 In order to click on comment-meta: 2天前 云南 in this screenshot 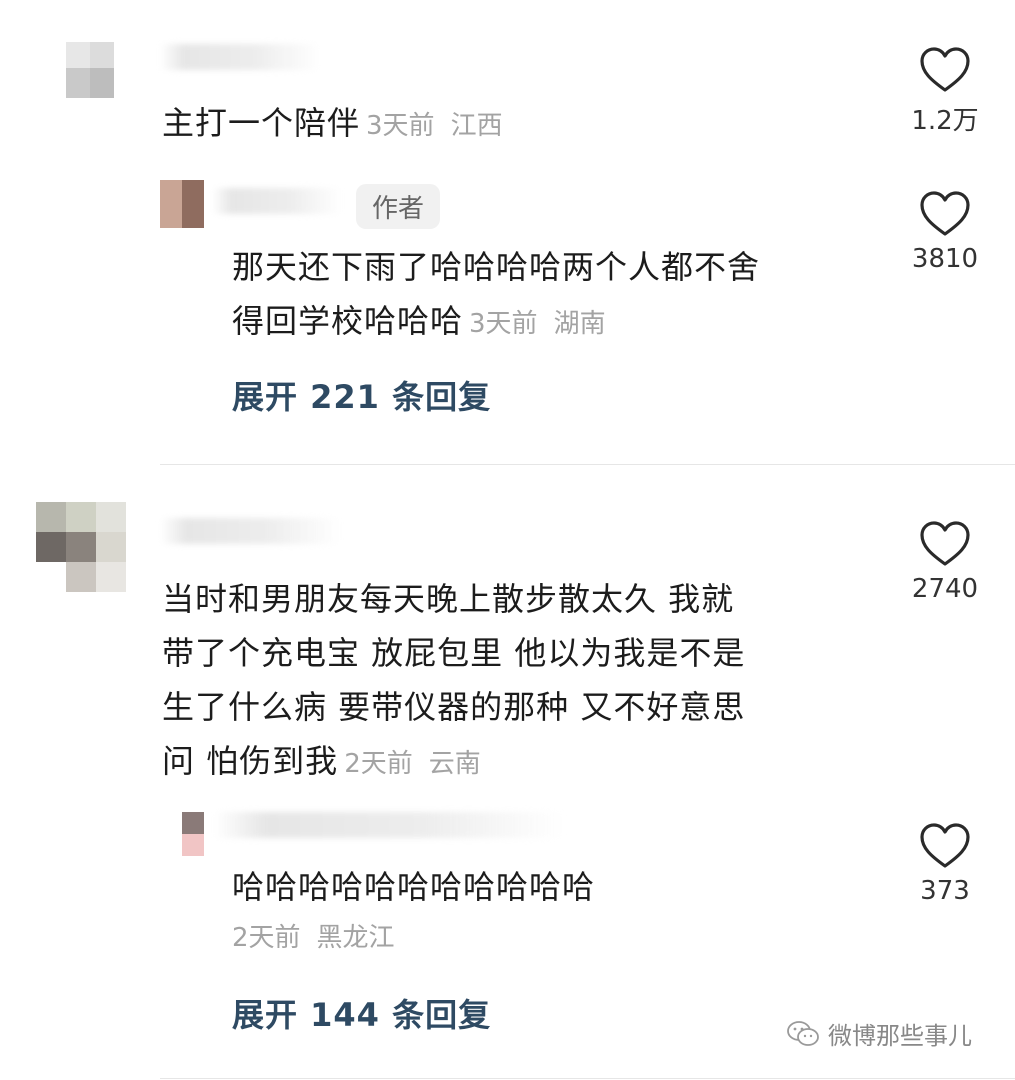, I will do `click(412, 764)`.